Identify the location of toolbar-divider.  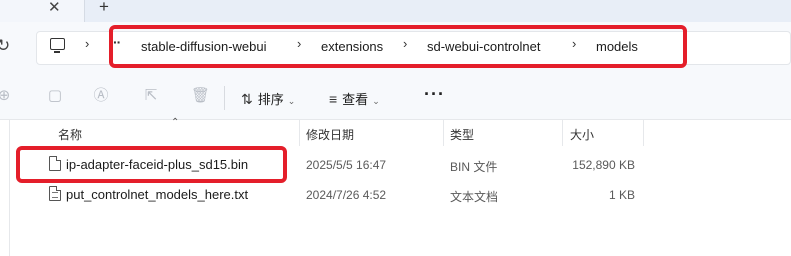
(224, 98).